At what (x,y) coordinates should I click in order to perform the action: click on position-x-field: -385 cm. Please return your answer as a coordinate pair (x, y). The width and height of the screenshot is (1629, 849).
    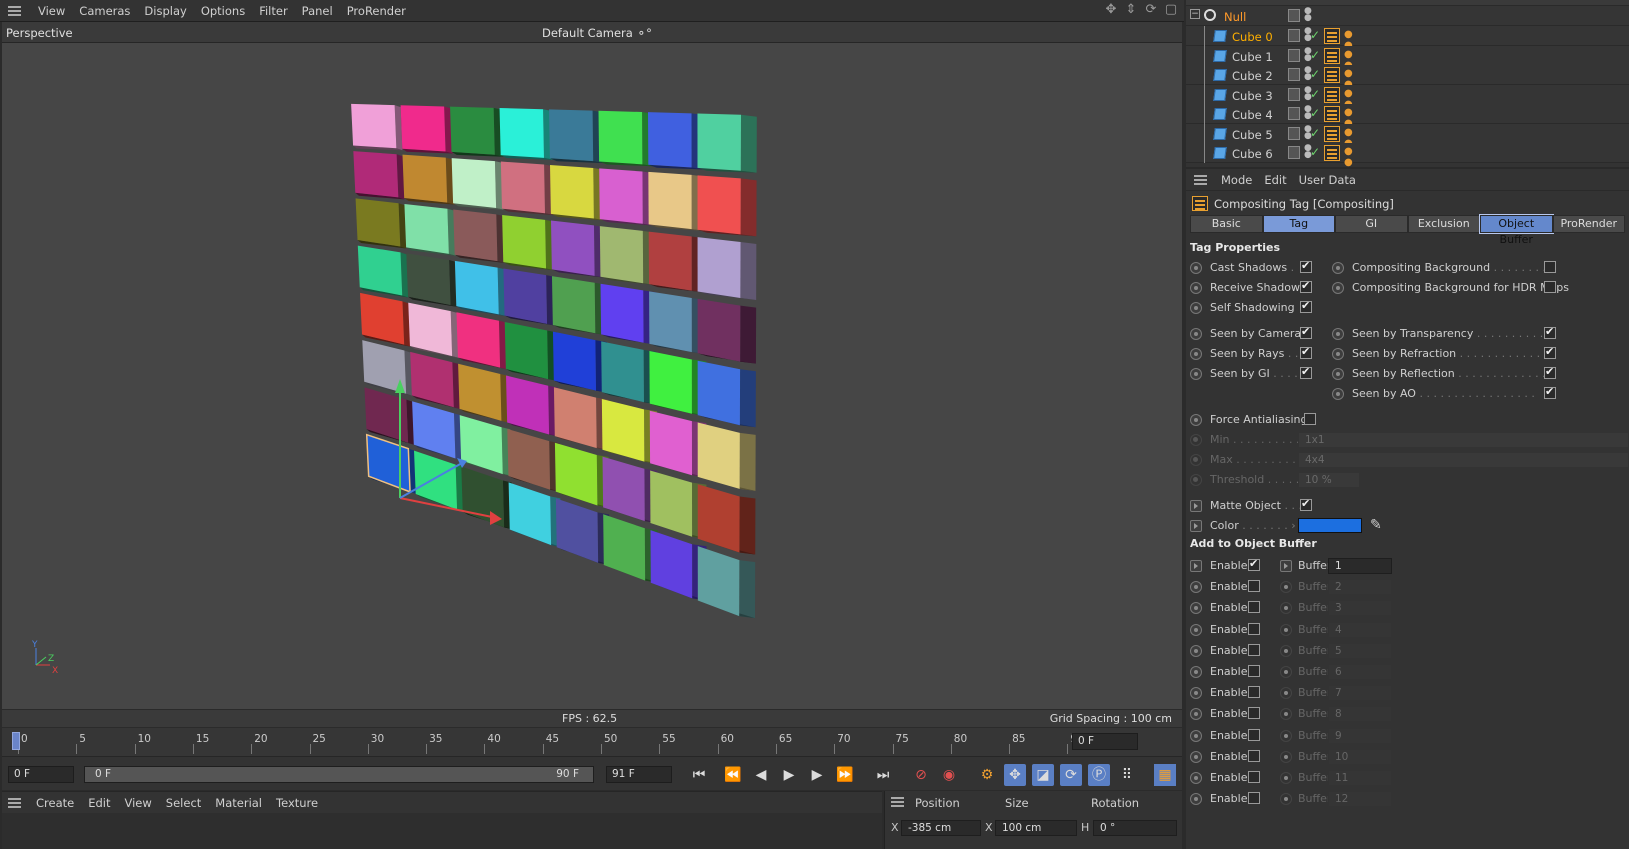
    Looking at the image, I should click on (941, 828).